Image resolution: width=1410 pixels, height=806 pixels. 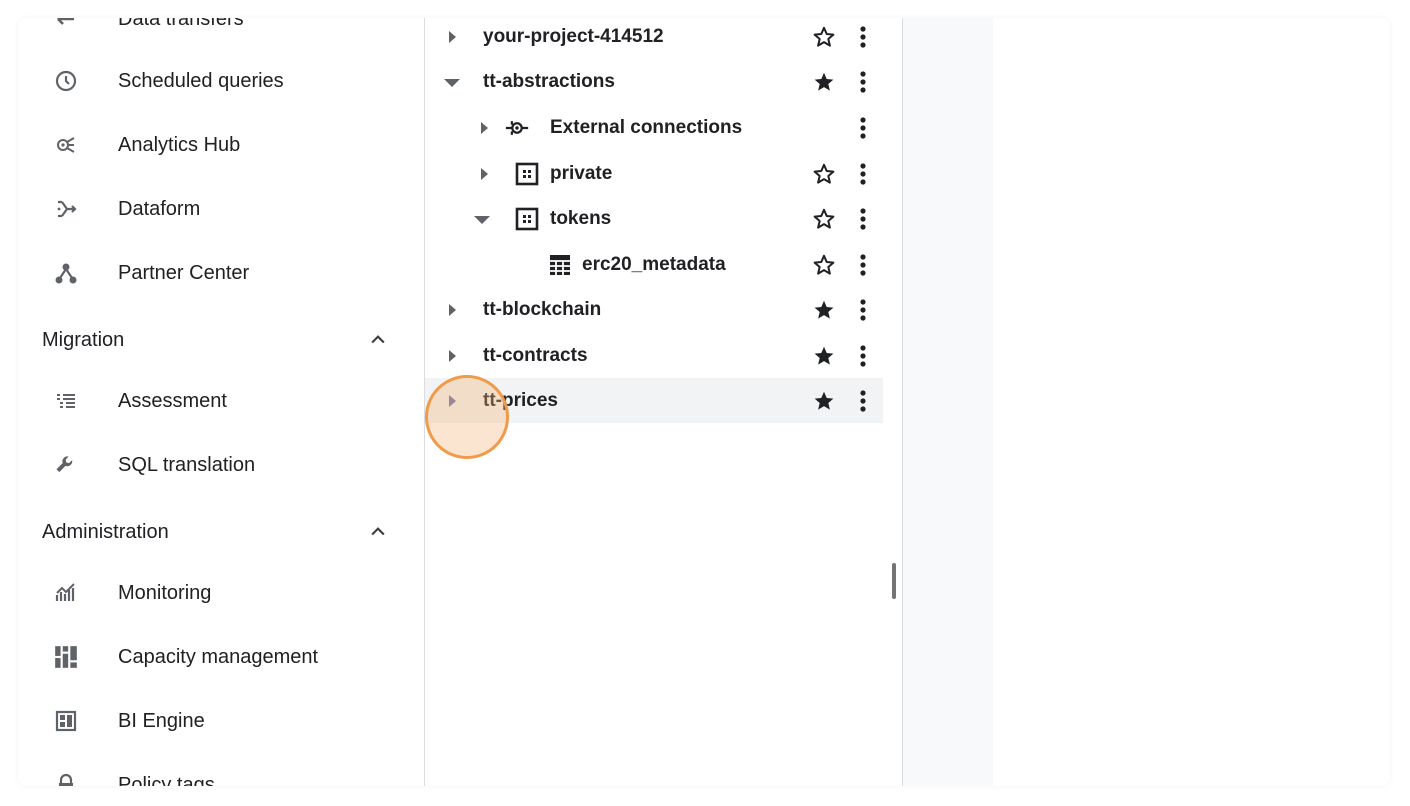 I want to click on capacity-icon, so click(x=66, y=657).